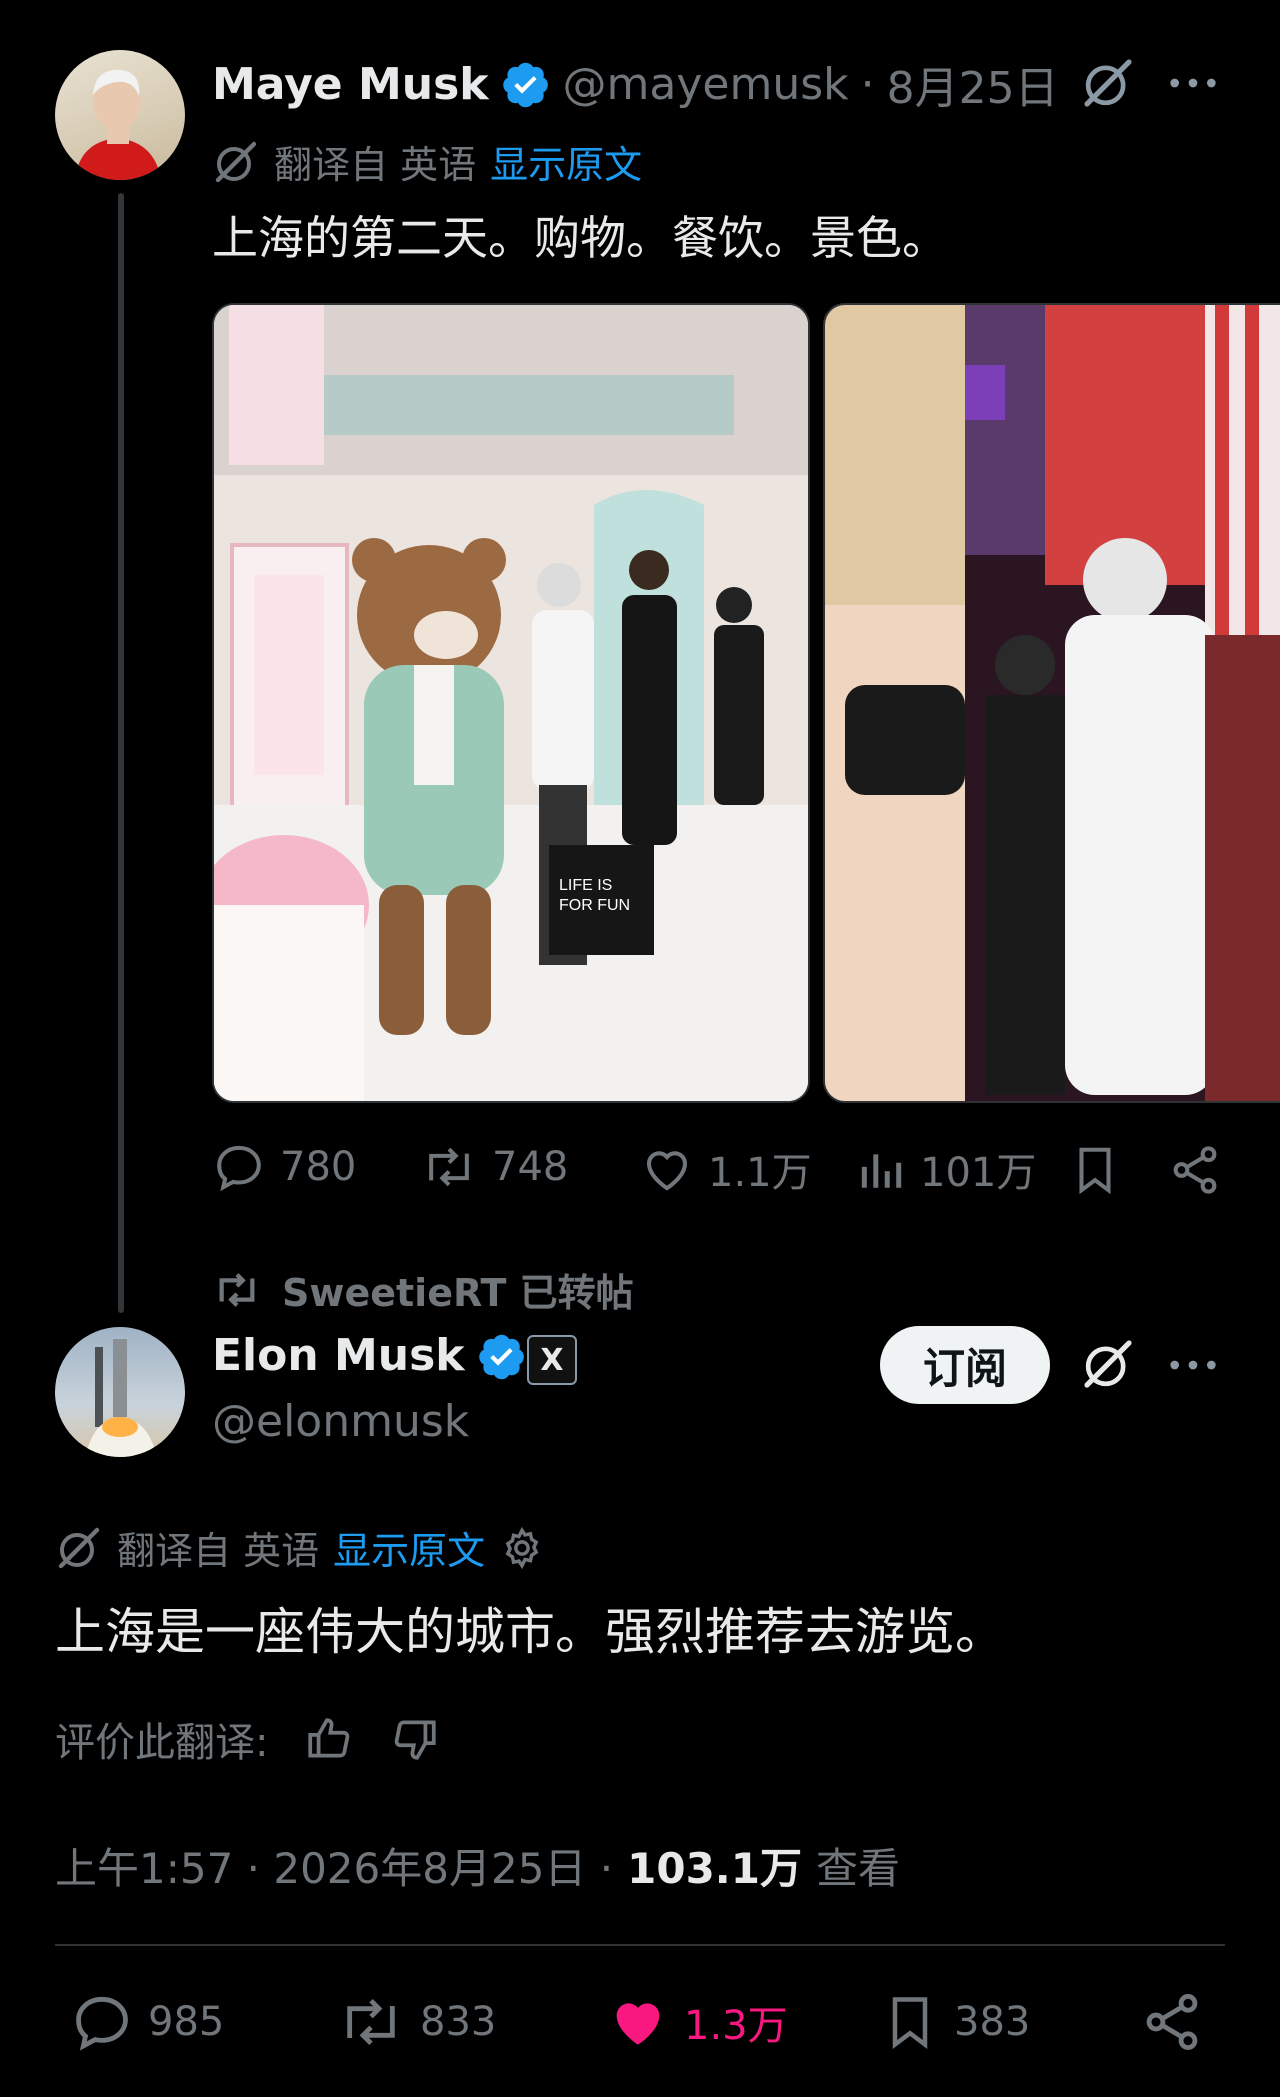  What do you see at coordinates (329, 1739) in the screenshot?
I see `thumbs-up-icon` at bounding box center [329, 1739].